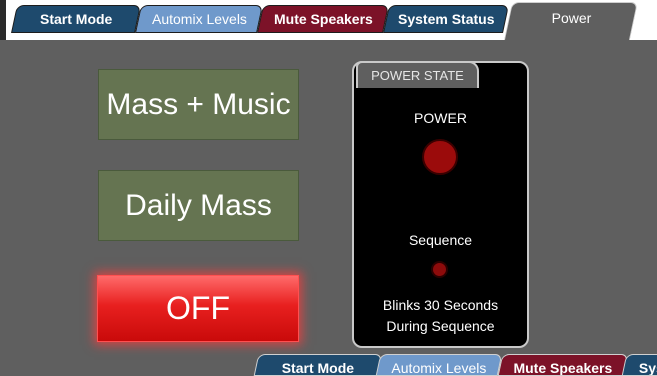 This screenshot has height=376, width=657. I want to click on power-state-title: POWER STATE, so click(417, 74).